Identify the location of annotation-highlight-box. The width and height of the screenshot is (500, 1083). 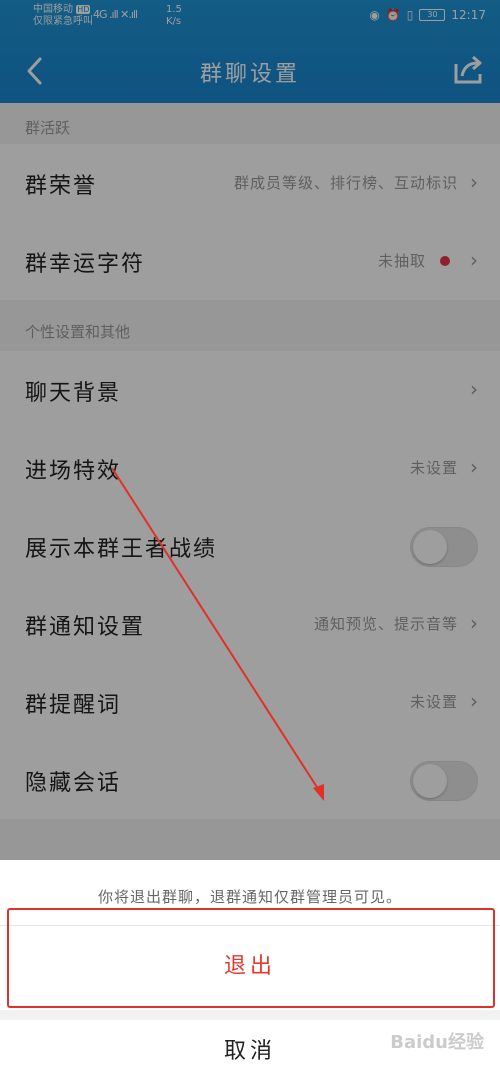
(251, 958).